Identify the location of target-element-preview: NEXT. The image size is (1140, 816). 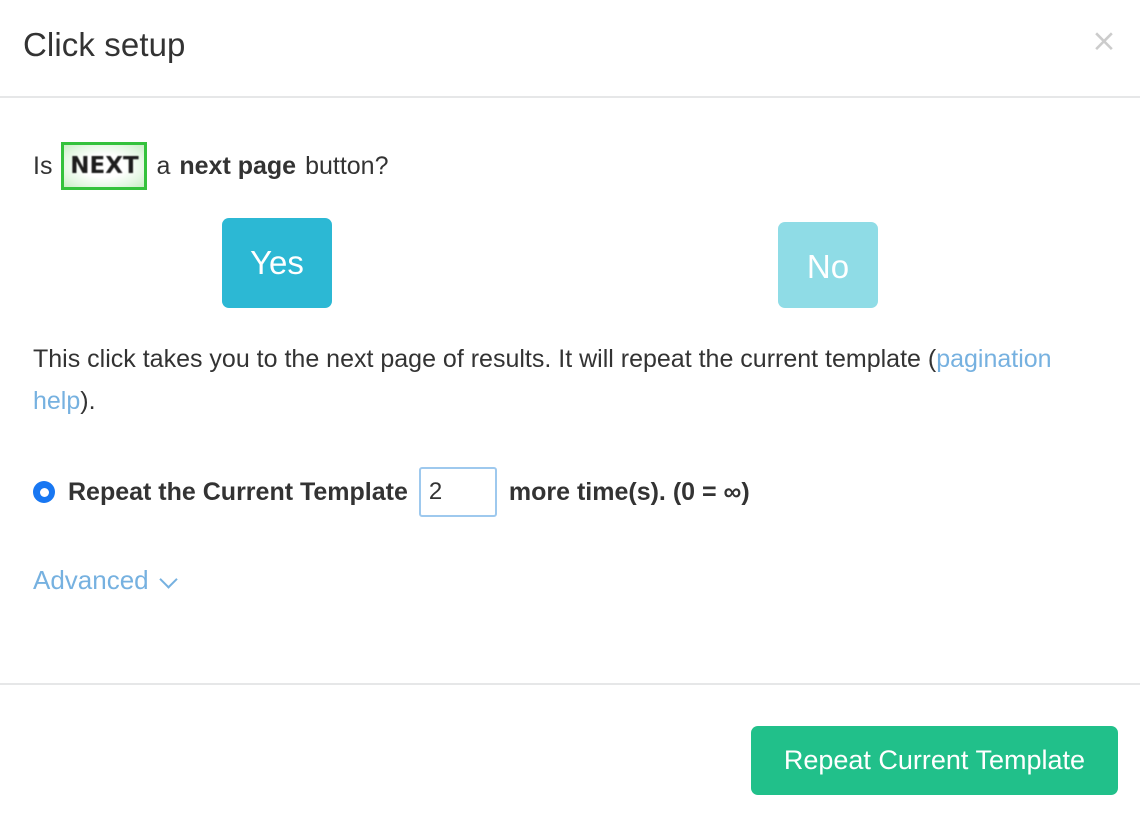
(104, 166).